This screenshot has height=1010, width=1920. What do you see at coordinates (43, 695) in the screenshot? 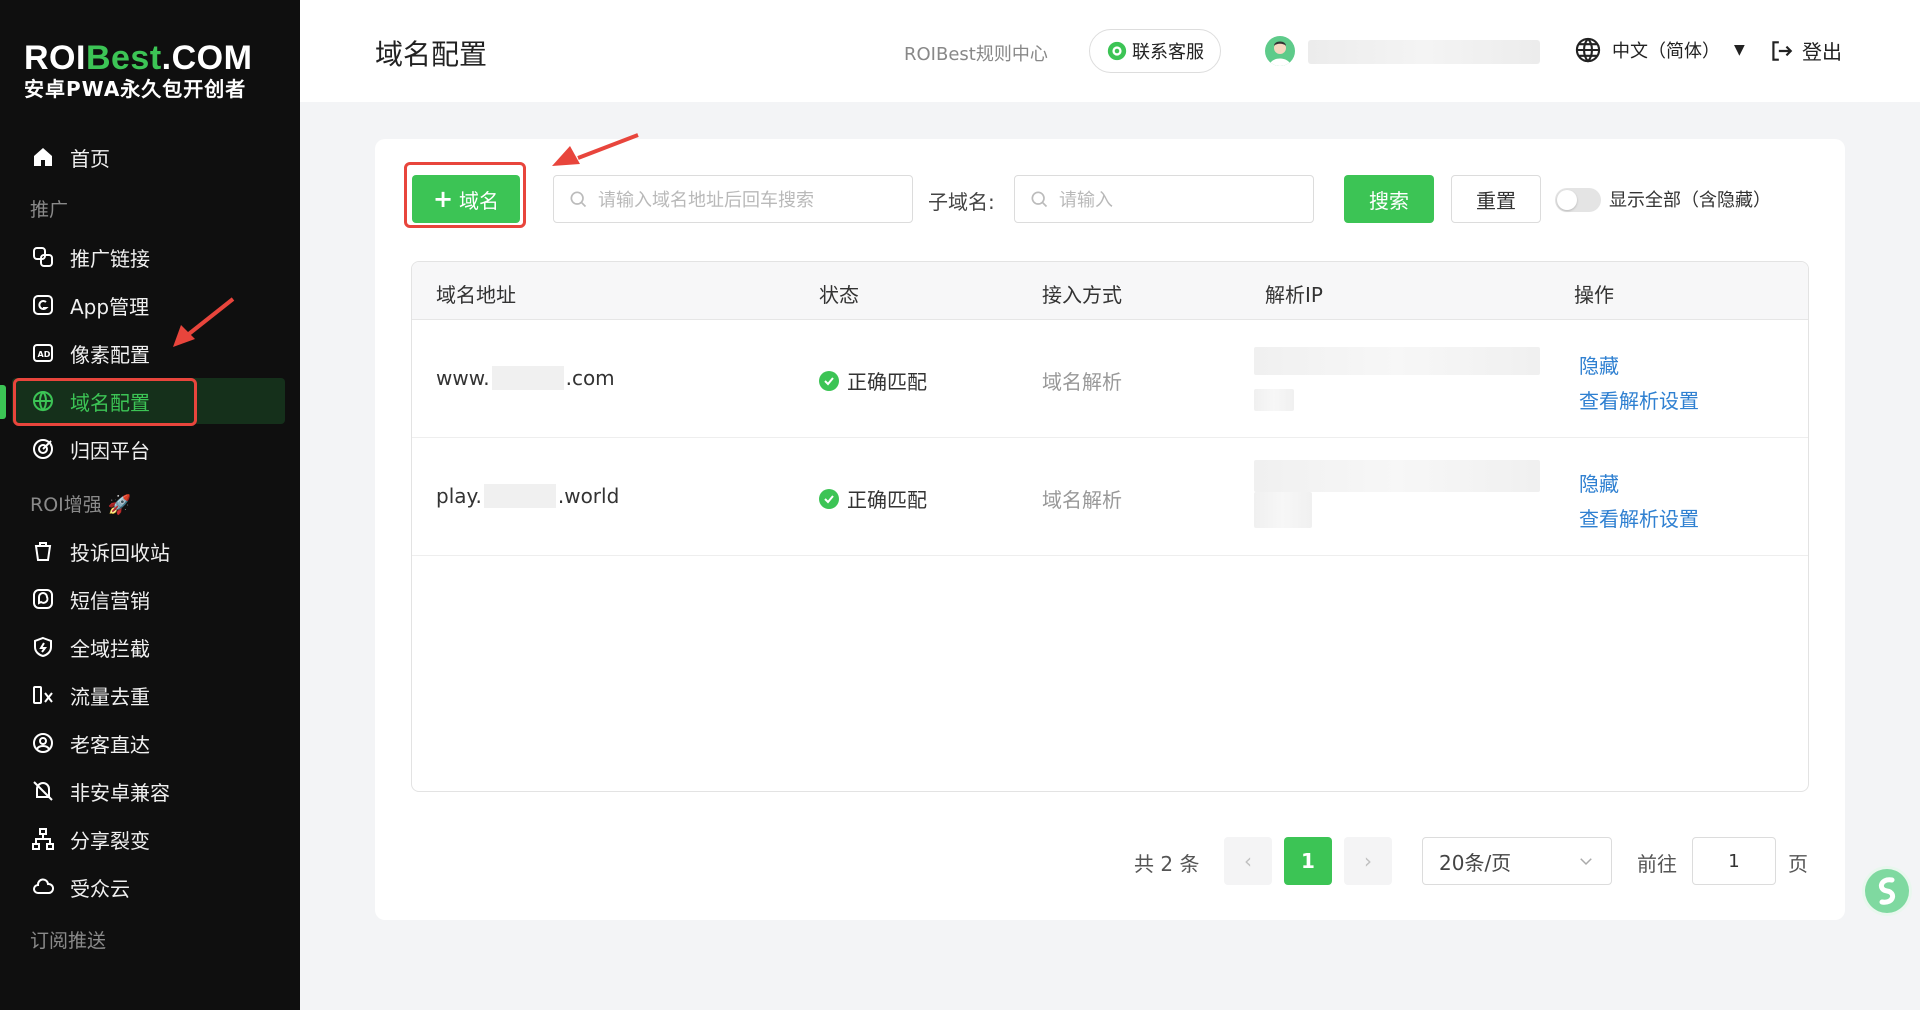
I see `dedupe-icon` at bounding box center [43, 695].